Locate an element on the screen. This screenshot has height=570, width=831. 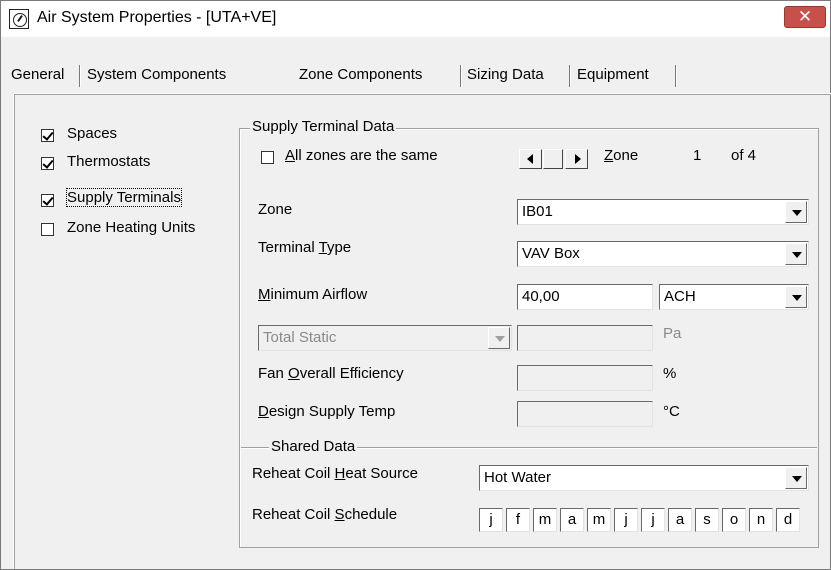
thermostats-label: Thermostats is located at coordinates (108, 161).